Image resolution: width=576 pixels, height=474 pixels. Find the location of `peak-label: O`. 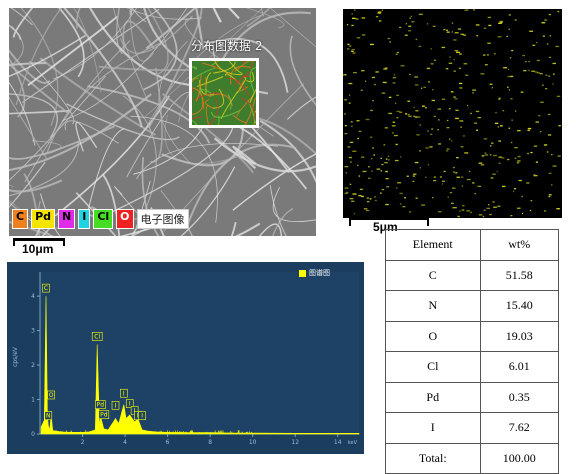

peak-label: O is located at coordinates (51, 395).